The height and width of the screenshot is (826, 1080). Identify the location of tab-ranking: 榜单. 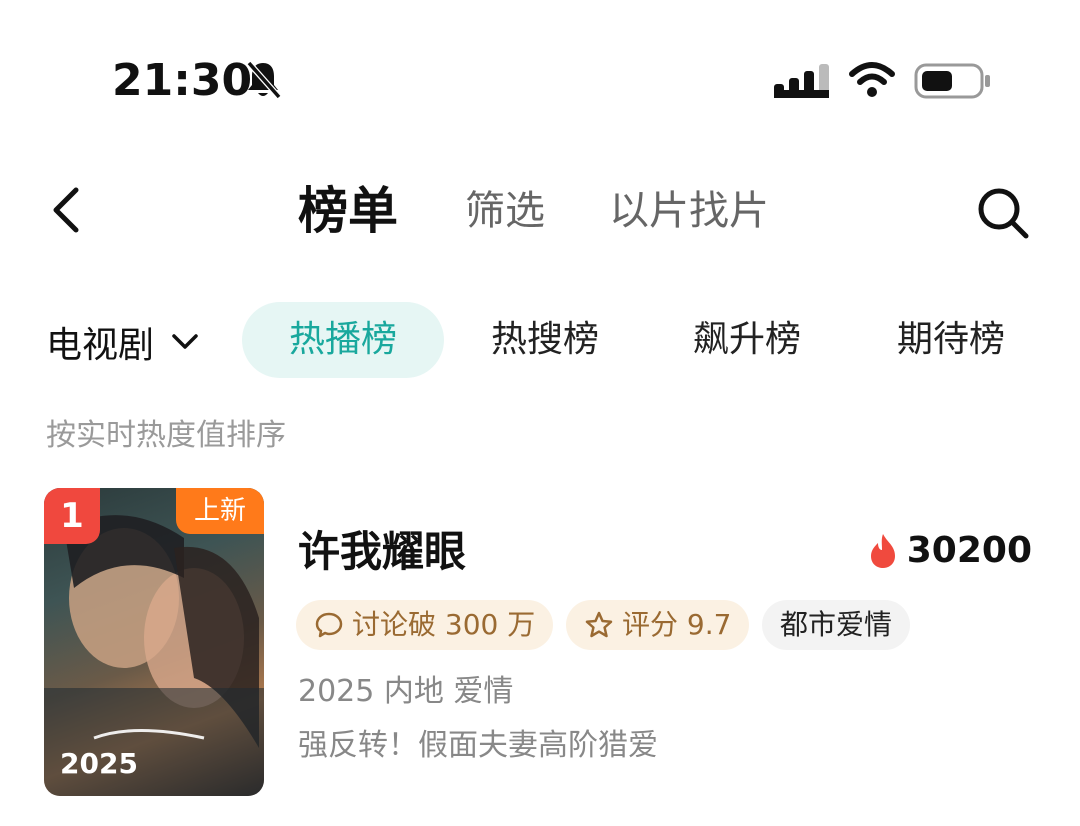
(348, 211).